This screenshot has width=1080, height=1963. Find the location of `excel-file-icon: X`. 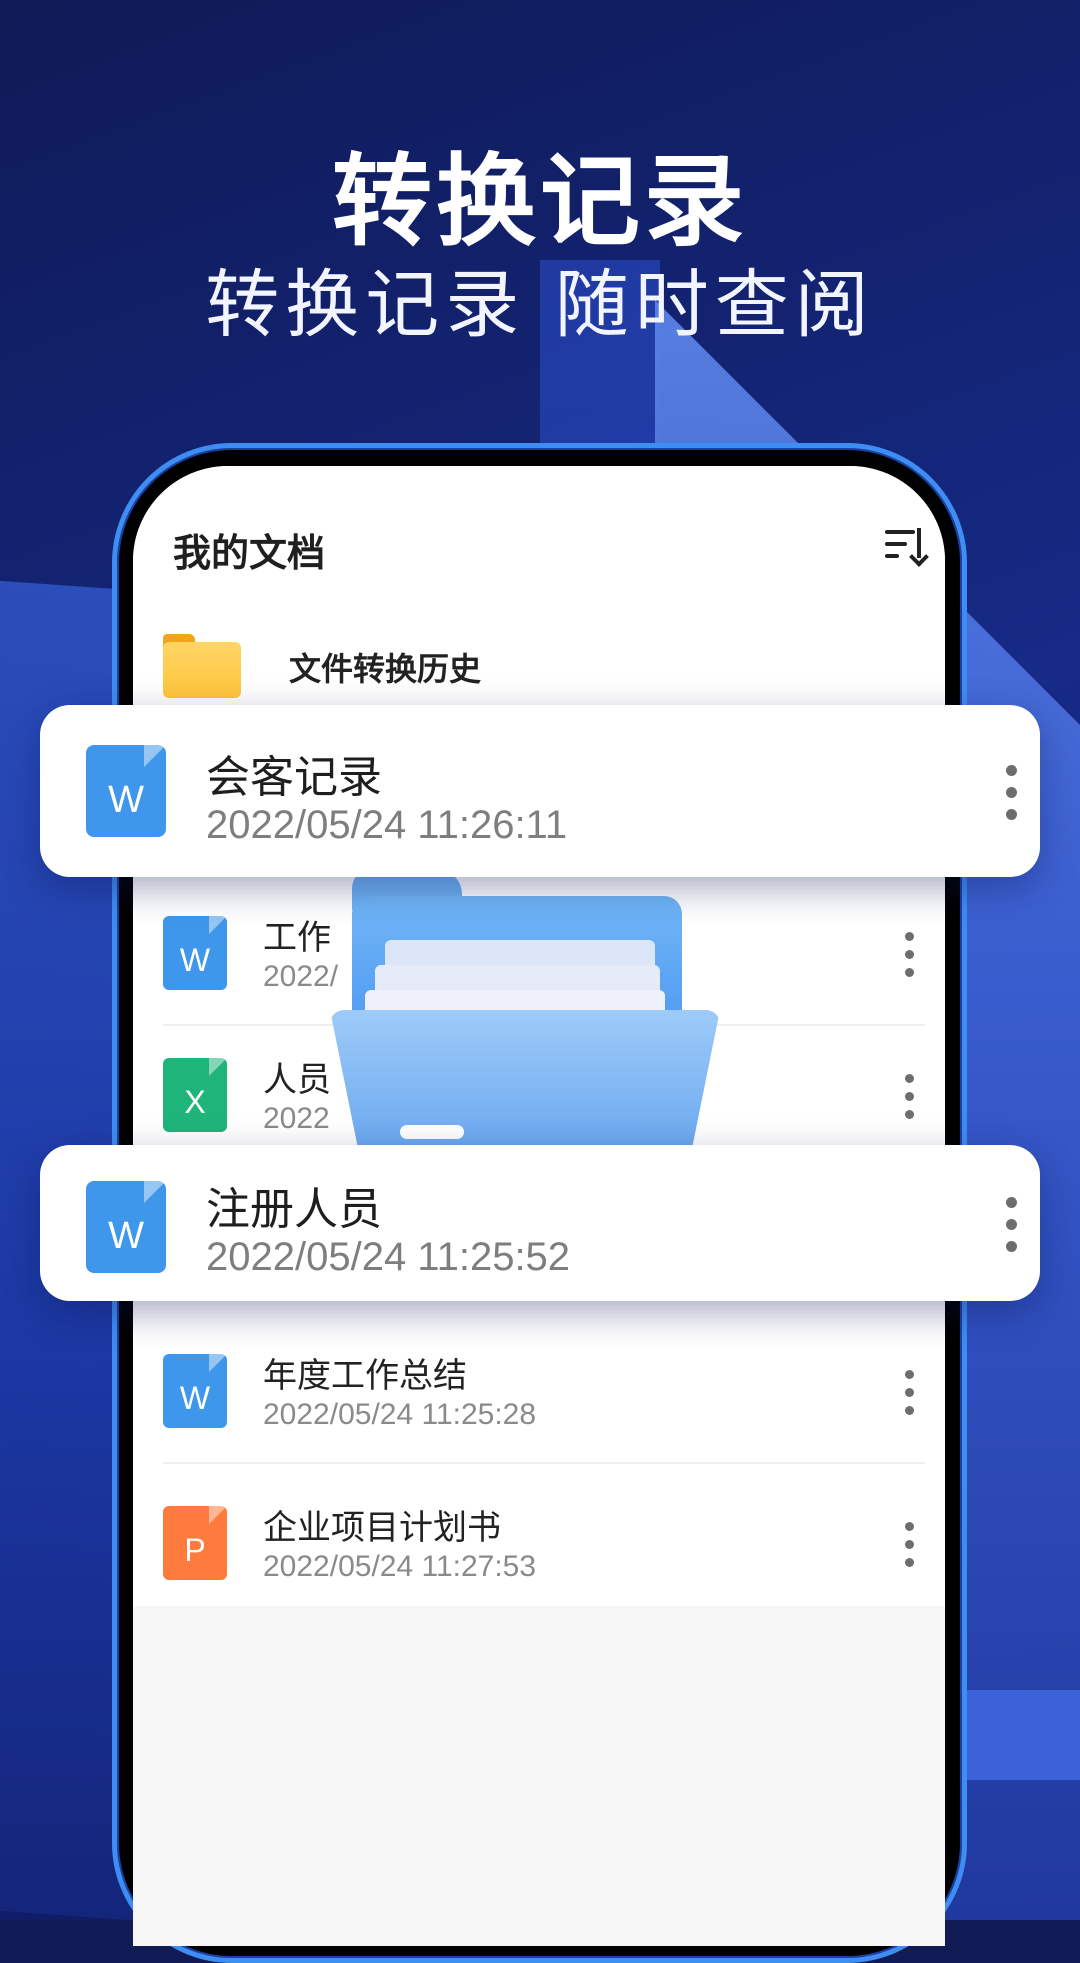

excel-file-icon: X is located at coordinates (195, 1095).